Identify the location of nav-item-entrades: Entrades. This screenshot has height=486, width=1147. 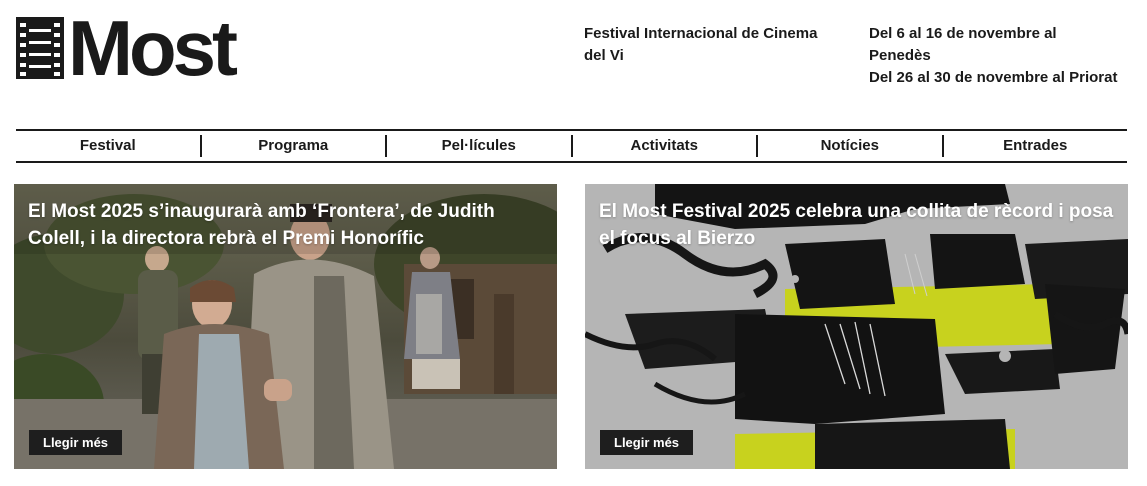
(1036, 146).